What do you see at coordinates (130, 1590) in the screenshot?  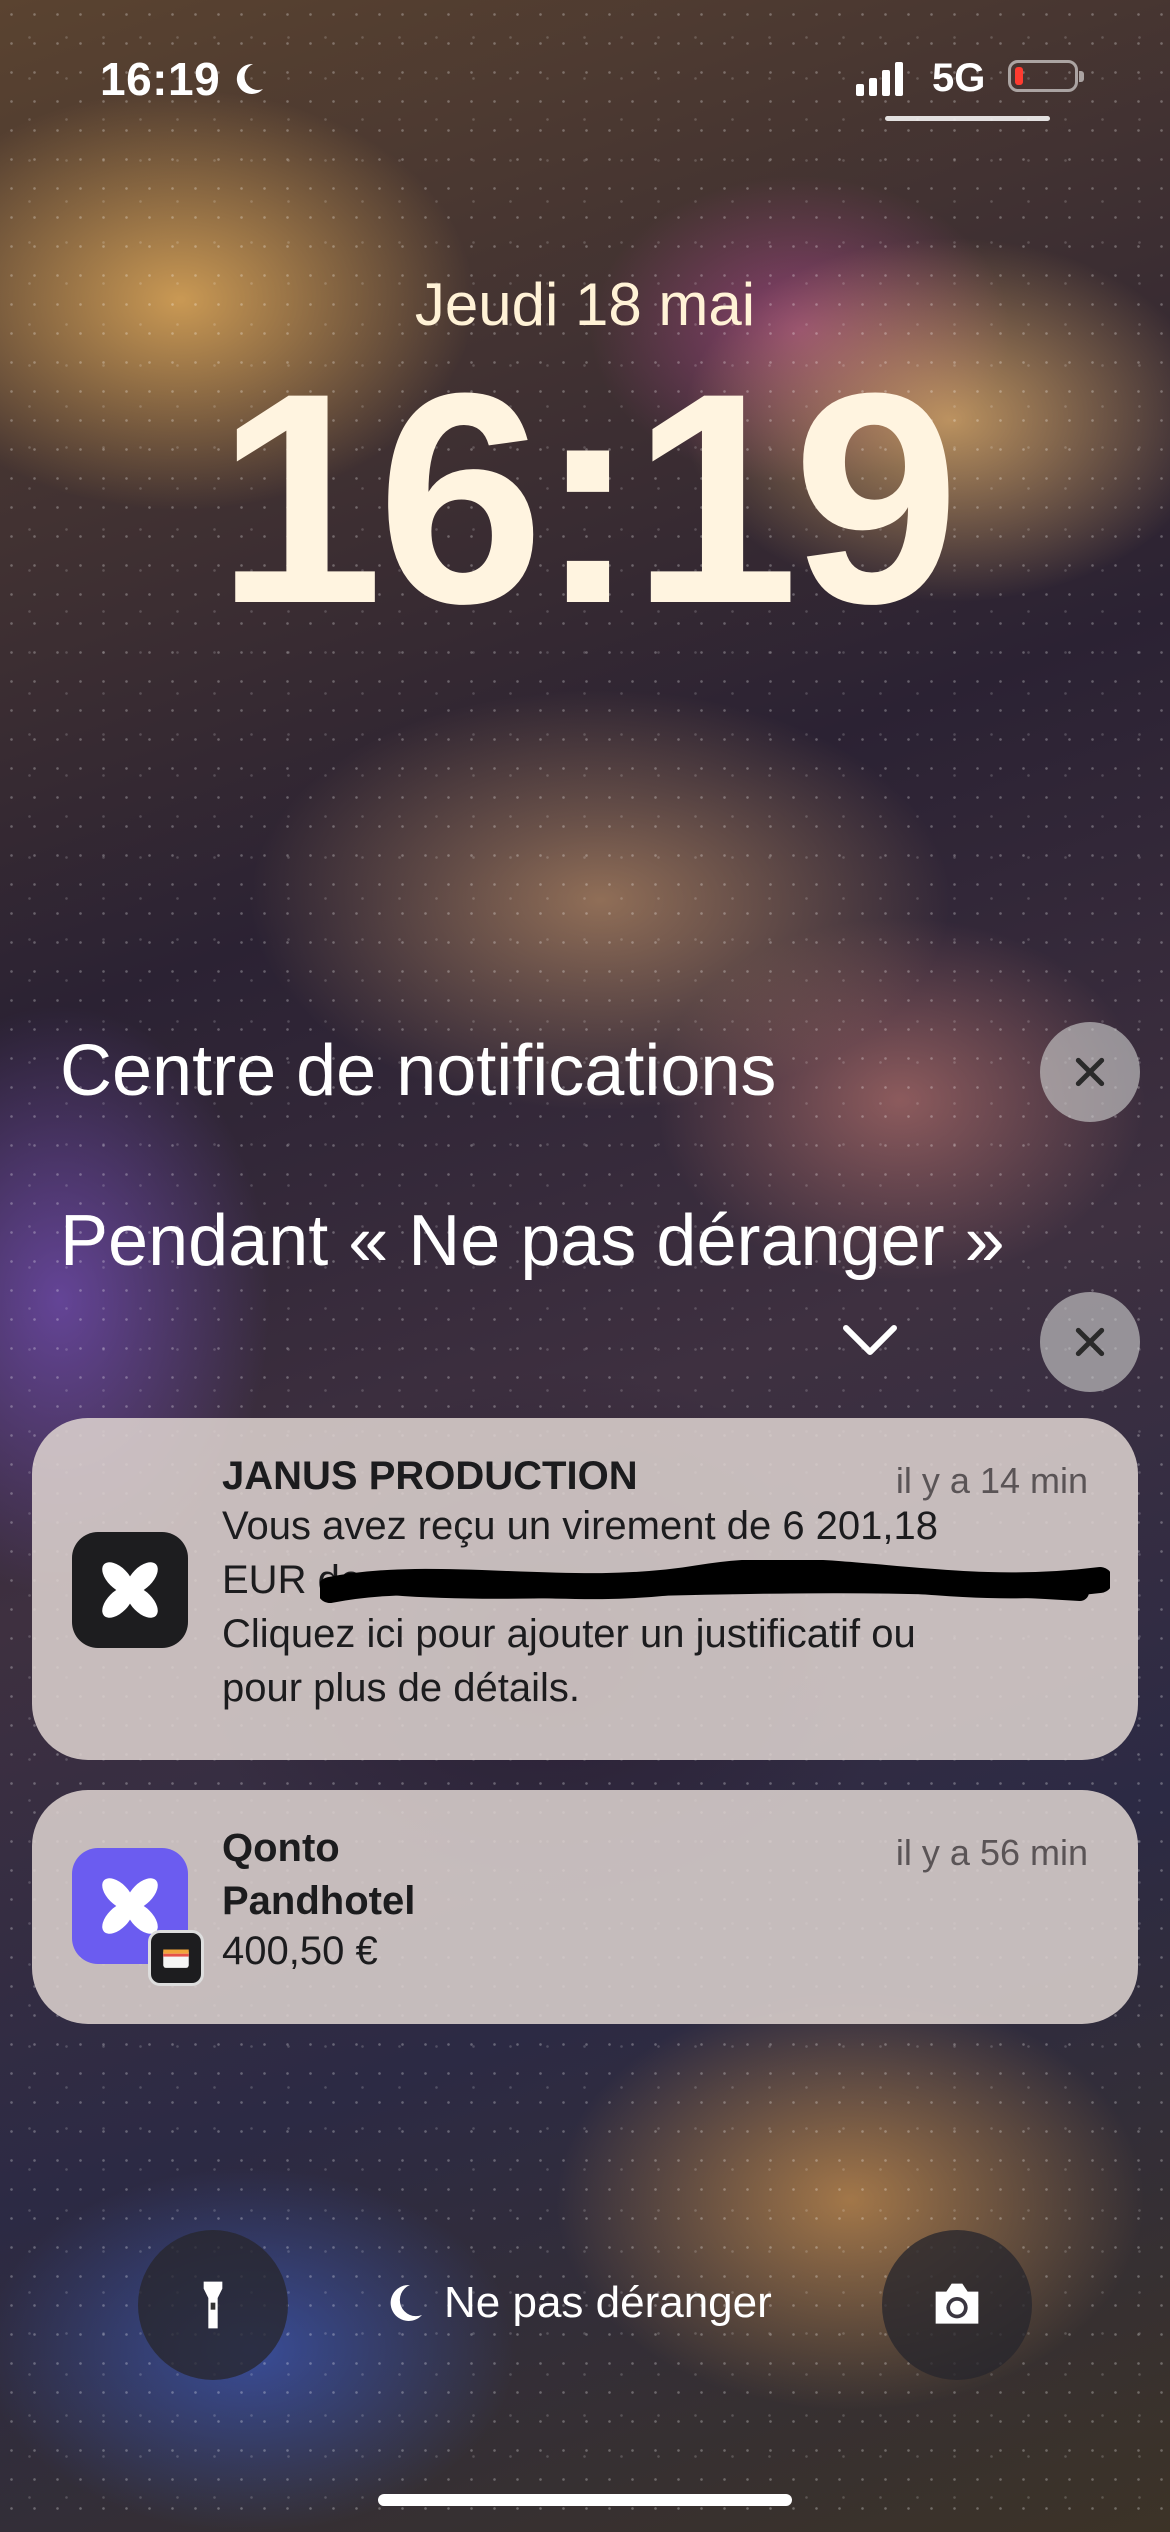 I see `qonto-icon` at bounding box center [130, 1590].